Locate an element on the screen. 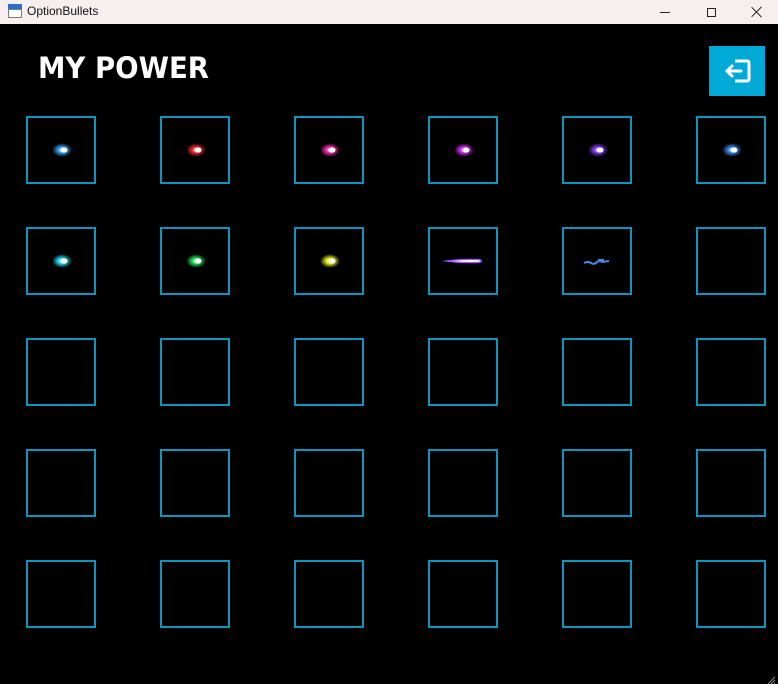  magenta-orb-bullet is located at coordinates (464, 150).